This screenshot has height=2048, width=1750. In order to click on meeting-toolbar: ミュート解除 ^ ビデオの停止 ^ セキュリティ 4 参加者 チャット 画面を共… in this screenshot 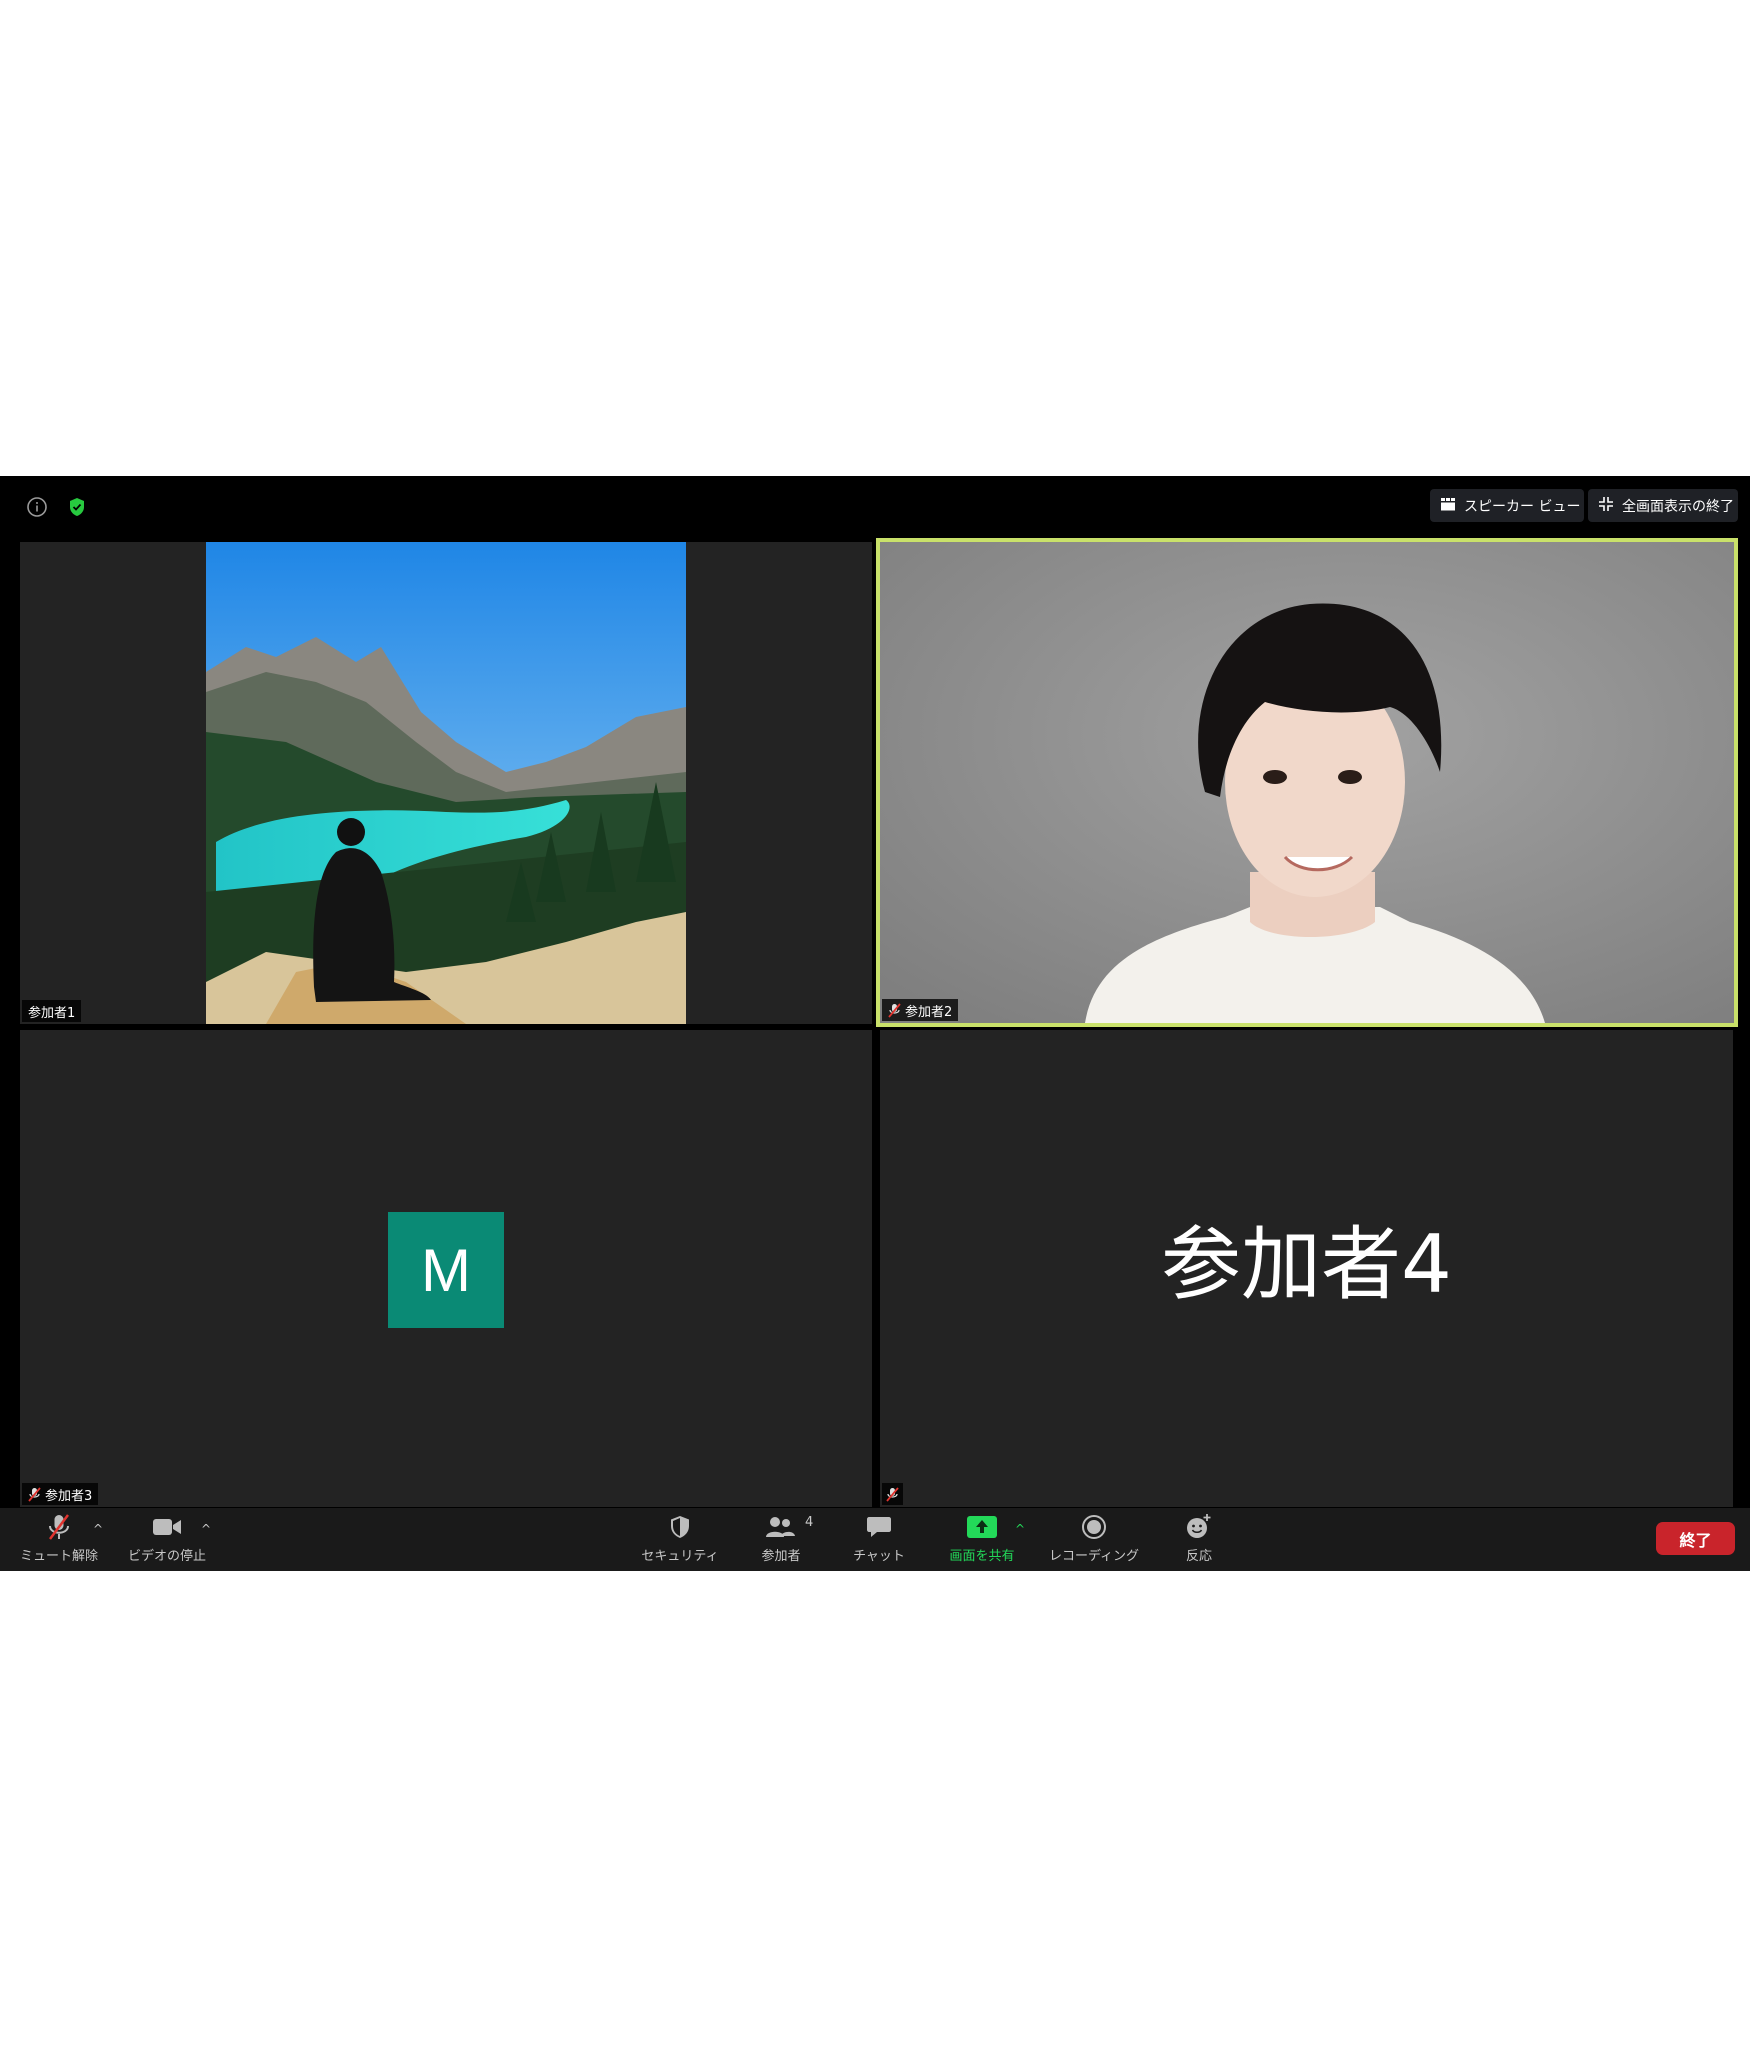, I will do `click(875, 1539)`.